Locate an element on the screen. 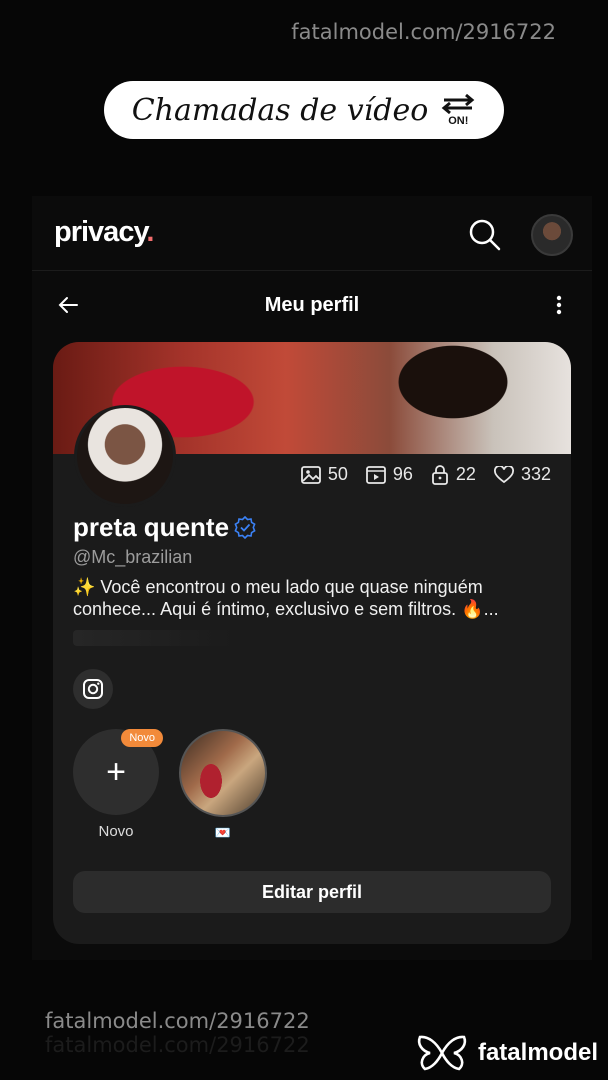  fatalmodel-brand: fatalmodel is located at coordinates (507, 1053).